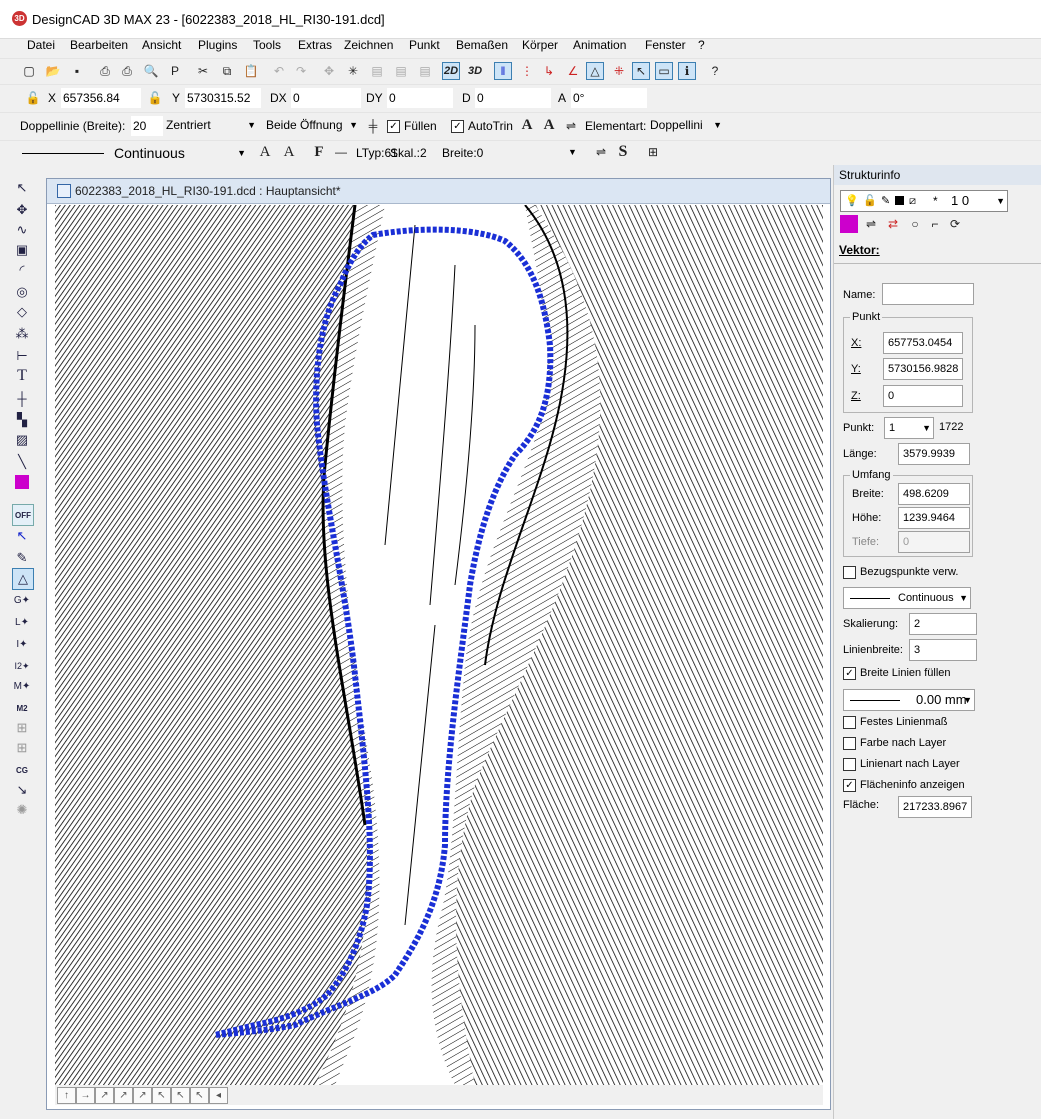  What do you see at coordinates (105, 71) in the screenshot?
I see `print-icon: ⎙` at bounding box center [105, 71].